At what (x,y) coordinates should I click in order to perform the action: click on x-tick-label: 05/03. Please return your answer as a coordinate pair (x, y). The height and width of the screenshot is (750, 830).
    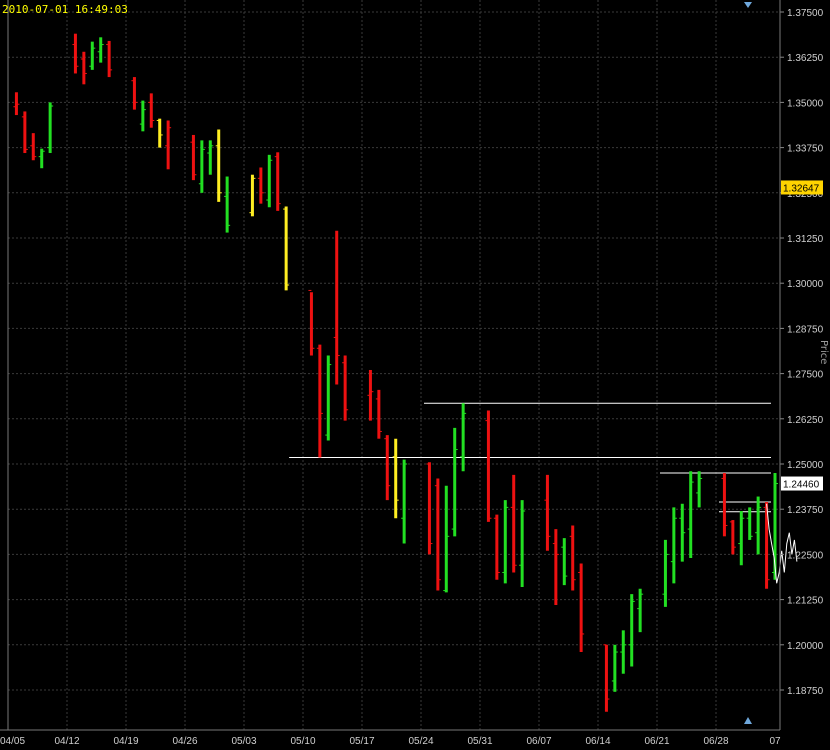
    Looking at the image, I should click on (243, 741).